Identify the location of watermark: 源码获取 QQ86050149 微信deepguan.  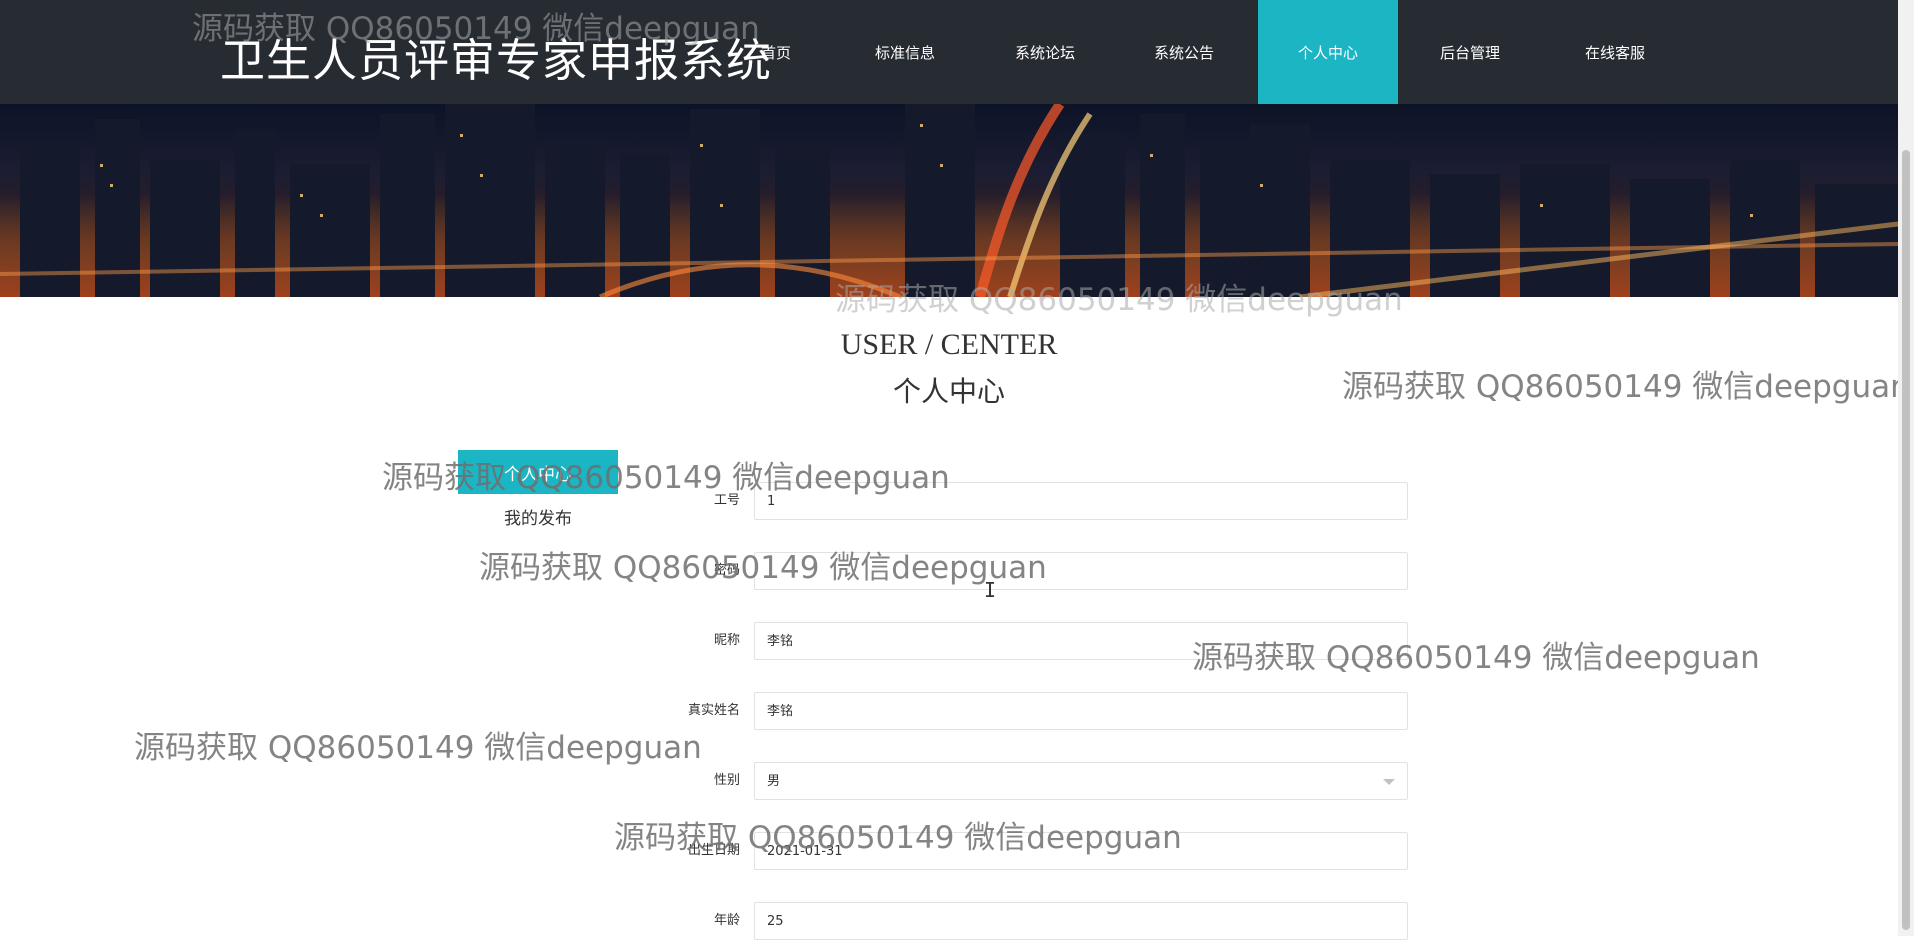
(418, 748).